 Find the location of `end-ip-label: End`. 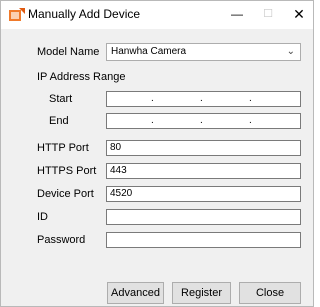

end-ip-label: End is located at coordinates (59, 121).